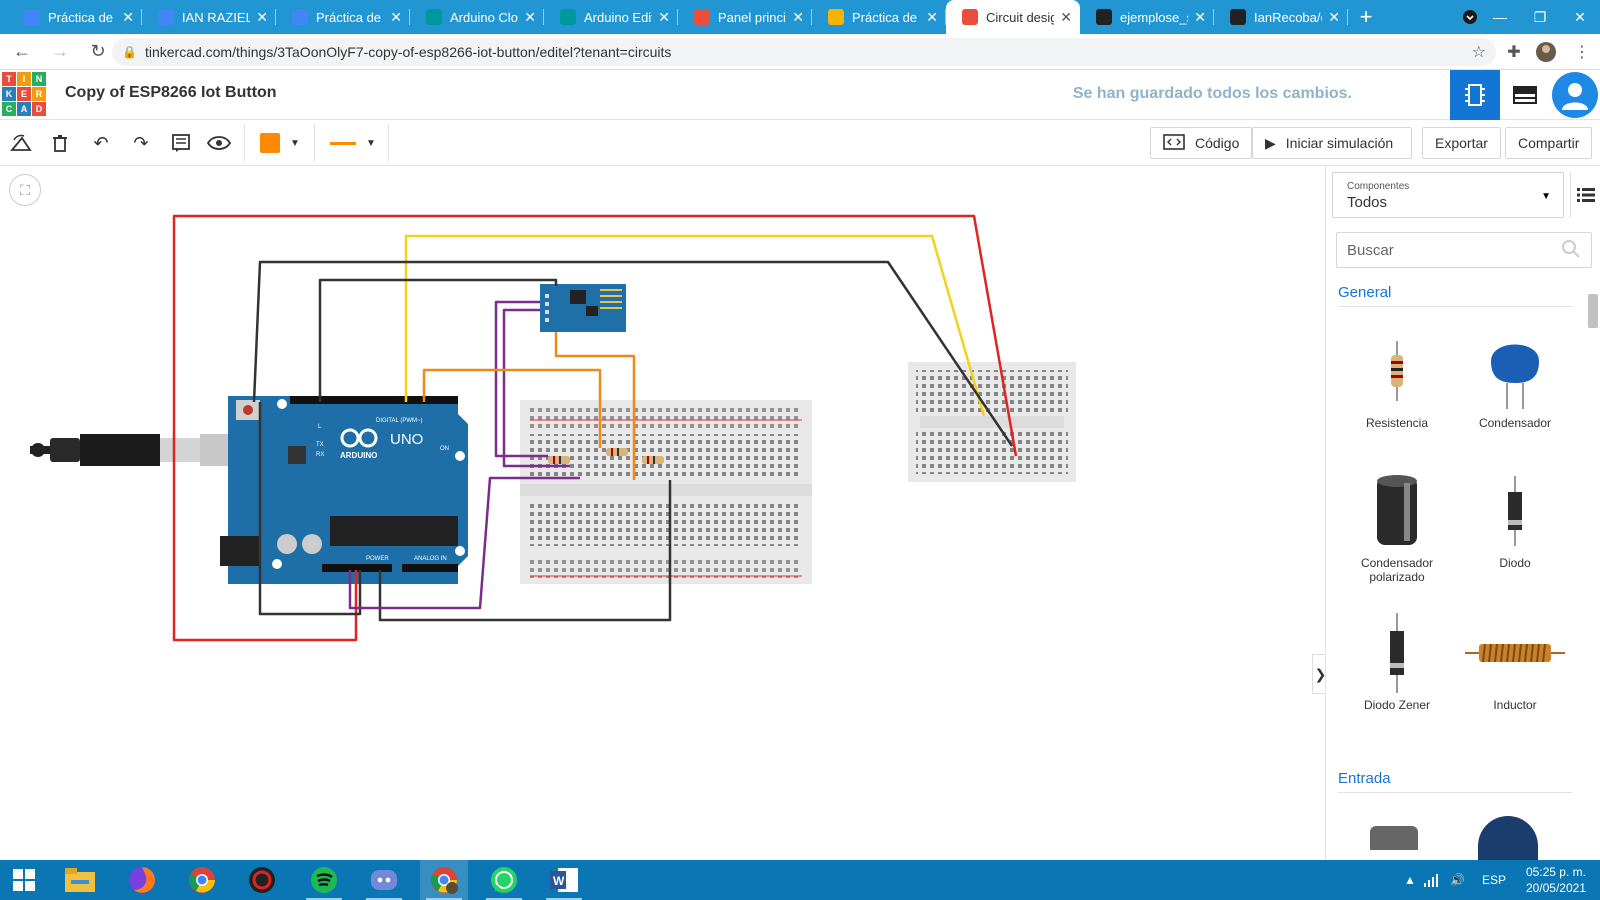 The width and height of the screenshot is (1600, 900). Describe the element at coordinates (1508, 838) in the screenshot. I see `potentiometer-preview` at that location.